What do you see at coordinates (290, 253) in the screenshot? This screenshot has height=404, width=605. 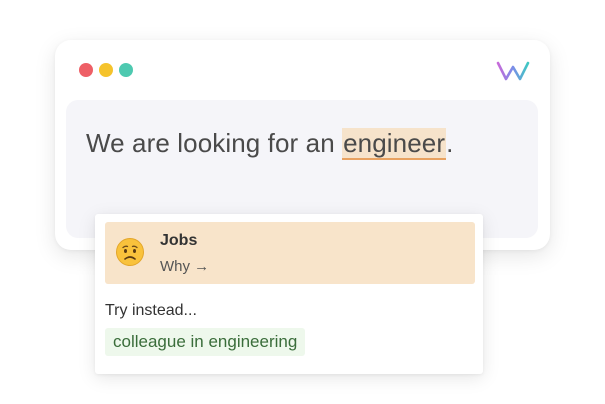 I see `issue-card: Jobs Why →` at bounding box center [290, 253].